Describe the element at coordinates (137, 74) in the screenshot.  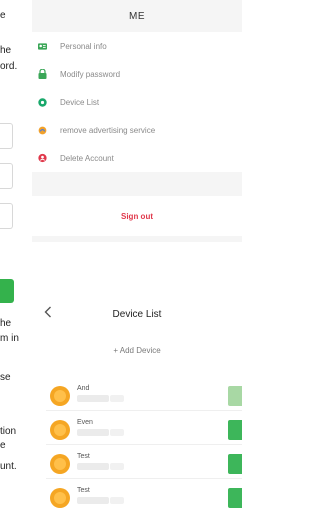
I see `menu-item-modify-password: Modify password` at that location.